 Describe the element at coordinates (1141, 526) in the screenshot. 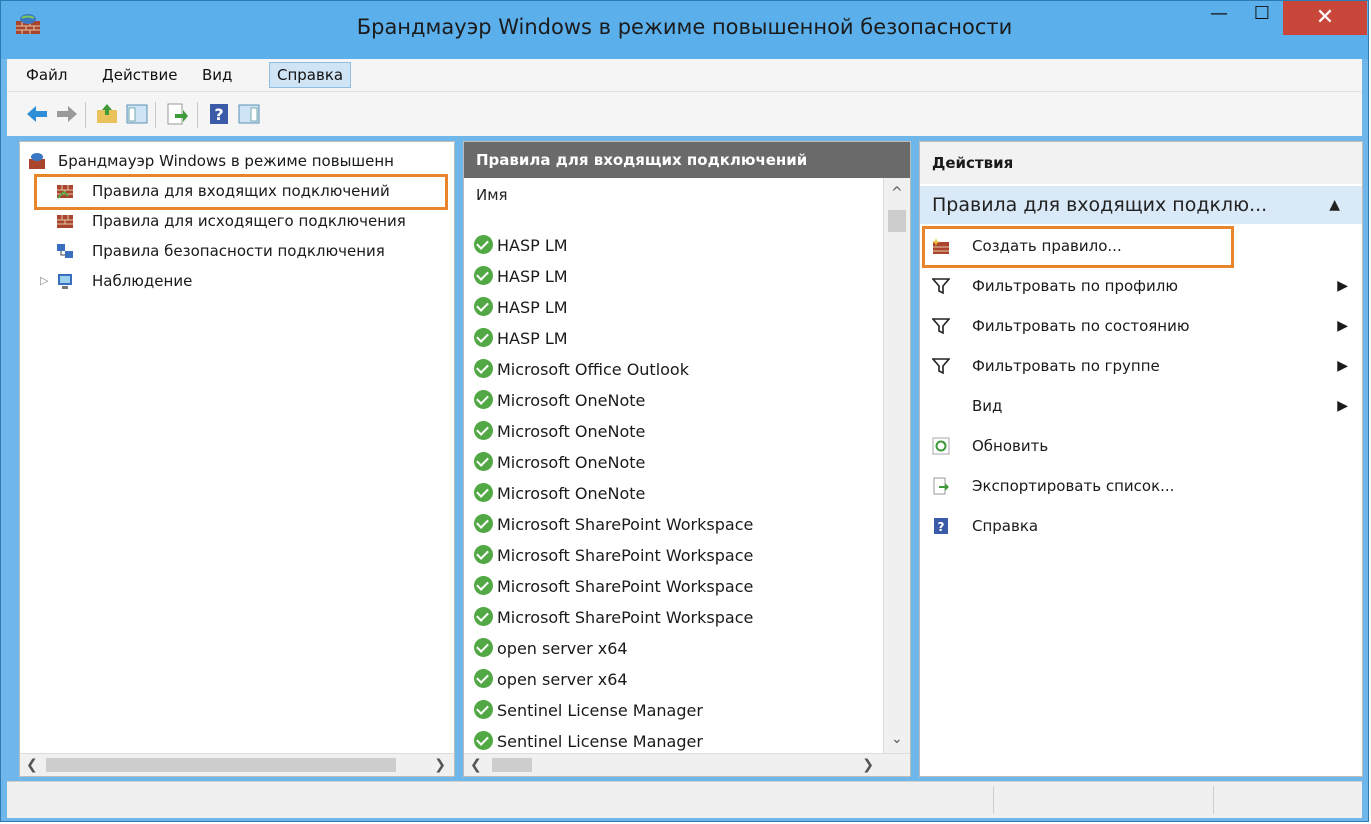

I see `action-help: ? Справка` at that location.